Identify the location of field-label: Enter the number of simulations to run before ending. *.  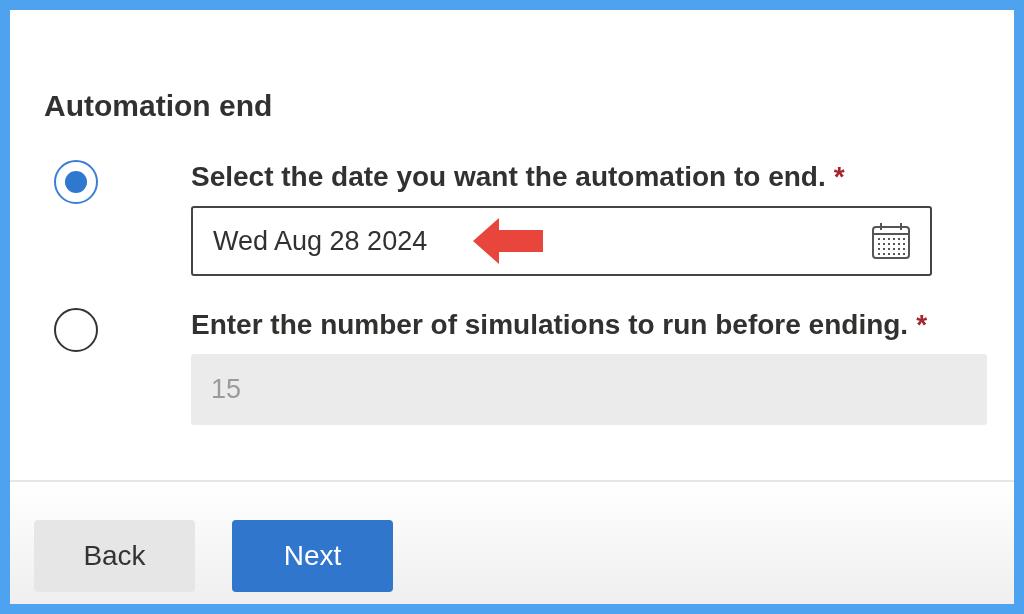
(560, 325).